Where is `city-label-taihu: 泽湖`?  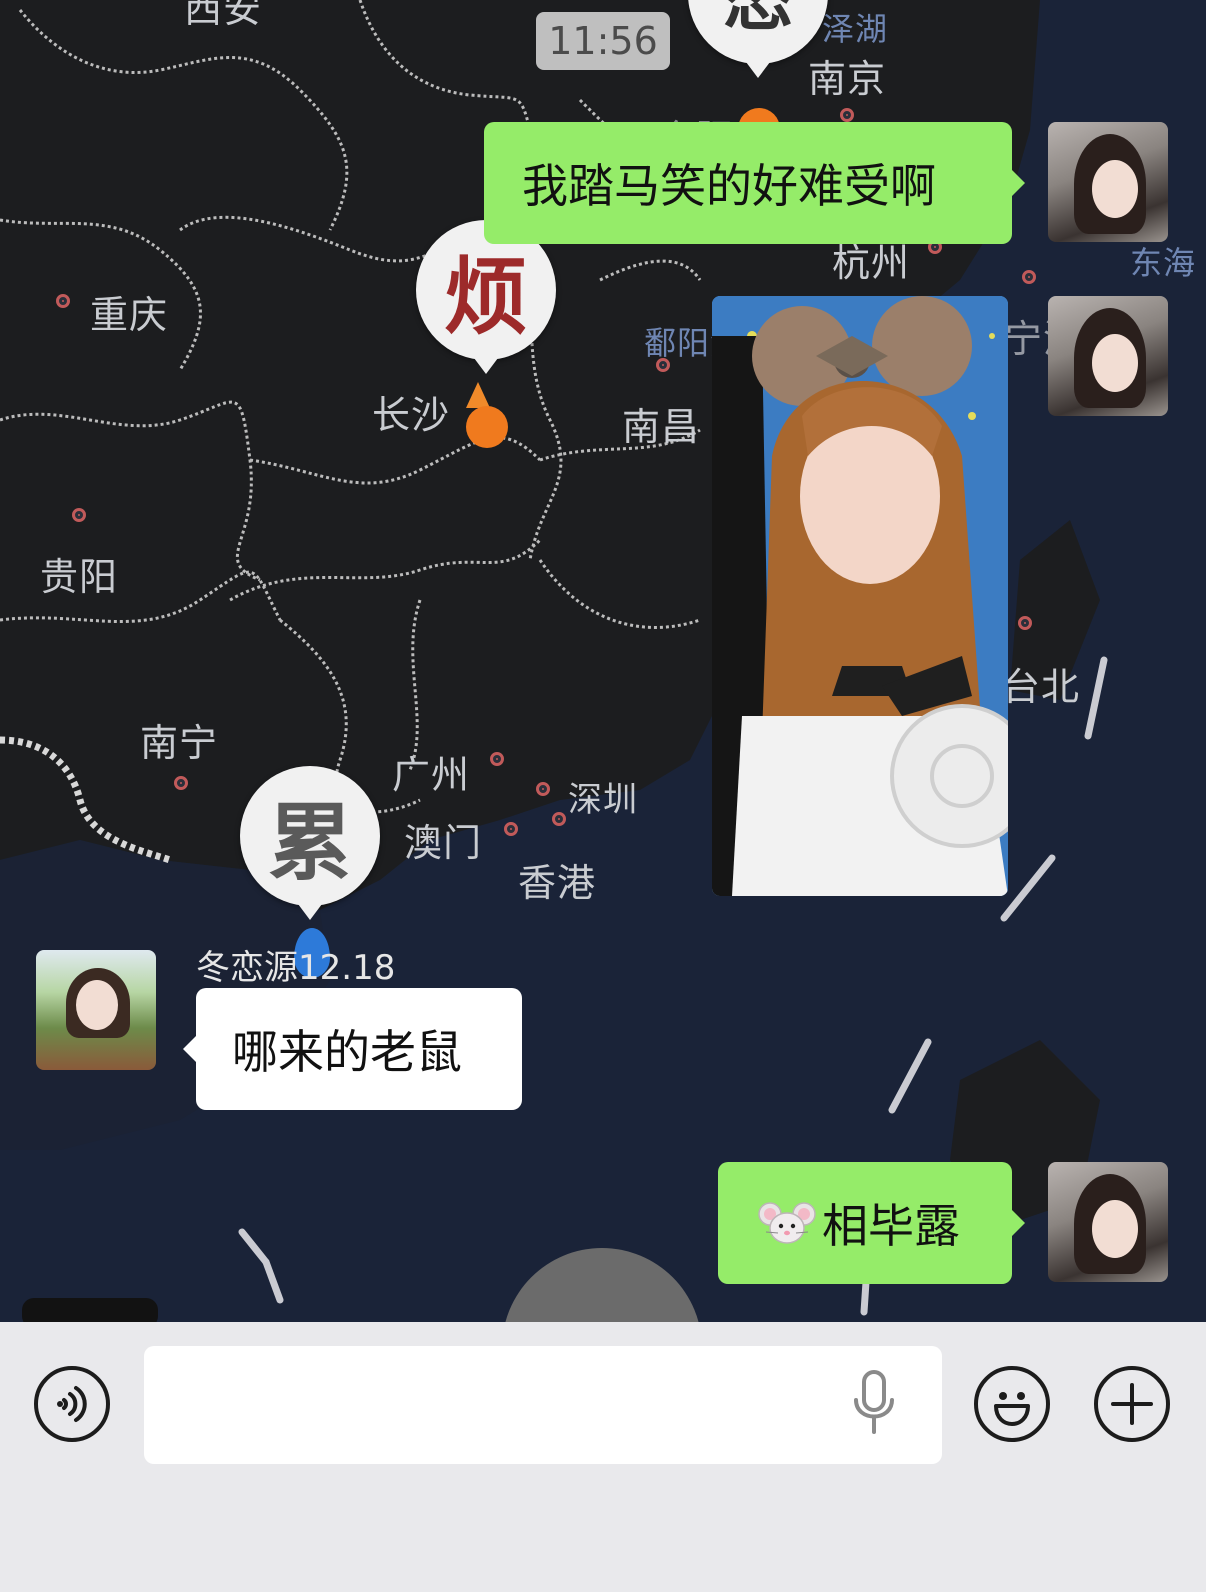
city-label-taihu: 泽湖 is located at coordinates (855, 29).